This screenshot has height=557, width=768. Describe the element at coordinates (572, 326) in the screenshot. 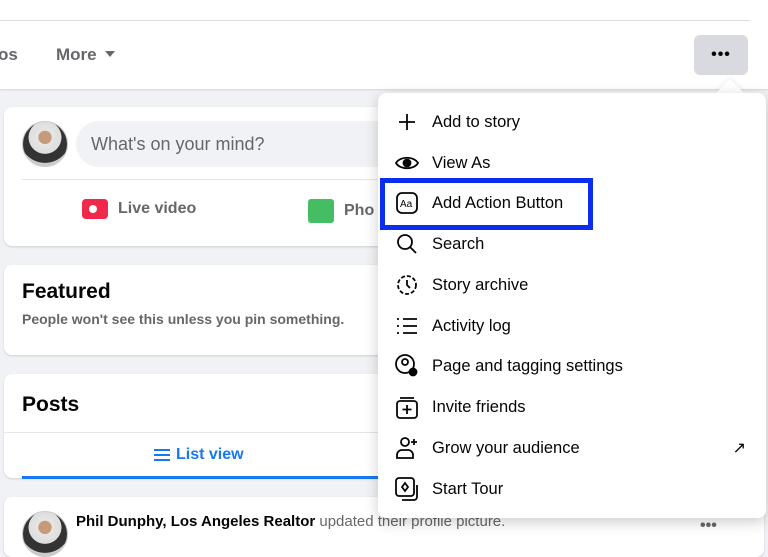

I see `menu-item-activity-log: Activity log` at that location.